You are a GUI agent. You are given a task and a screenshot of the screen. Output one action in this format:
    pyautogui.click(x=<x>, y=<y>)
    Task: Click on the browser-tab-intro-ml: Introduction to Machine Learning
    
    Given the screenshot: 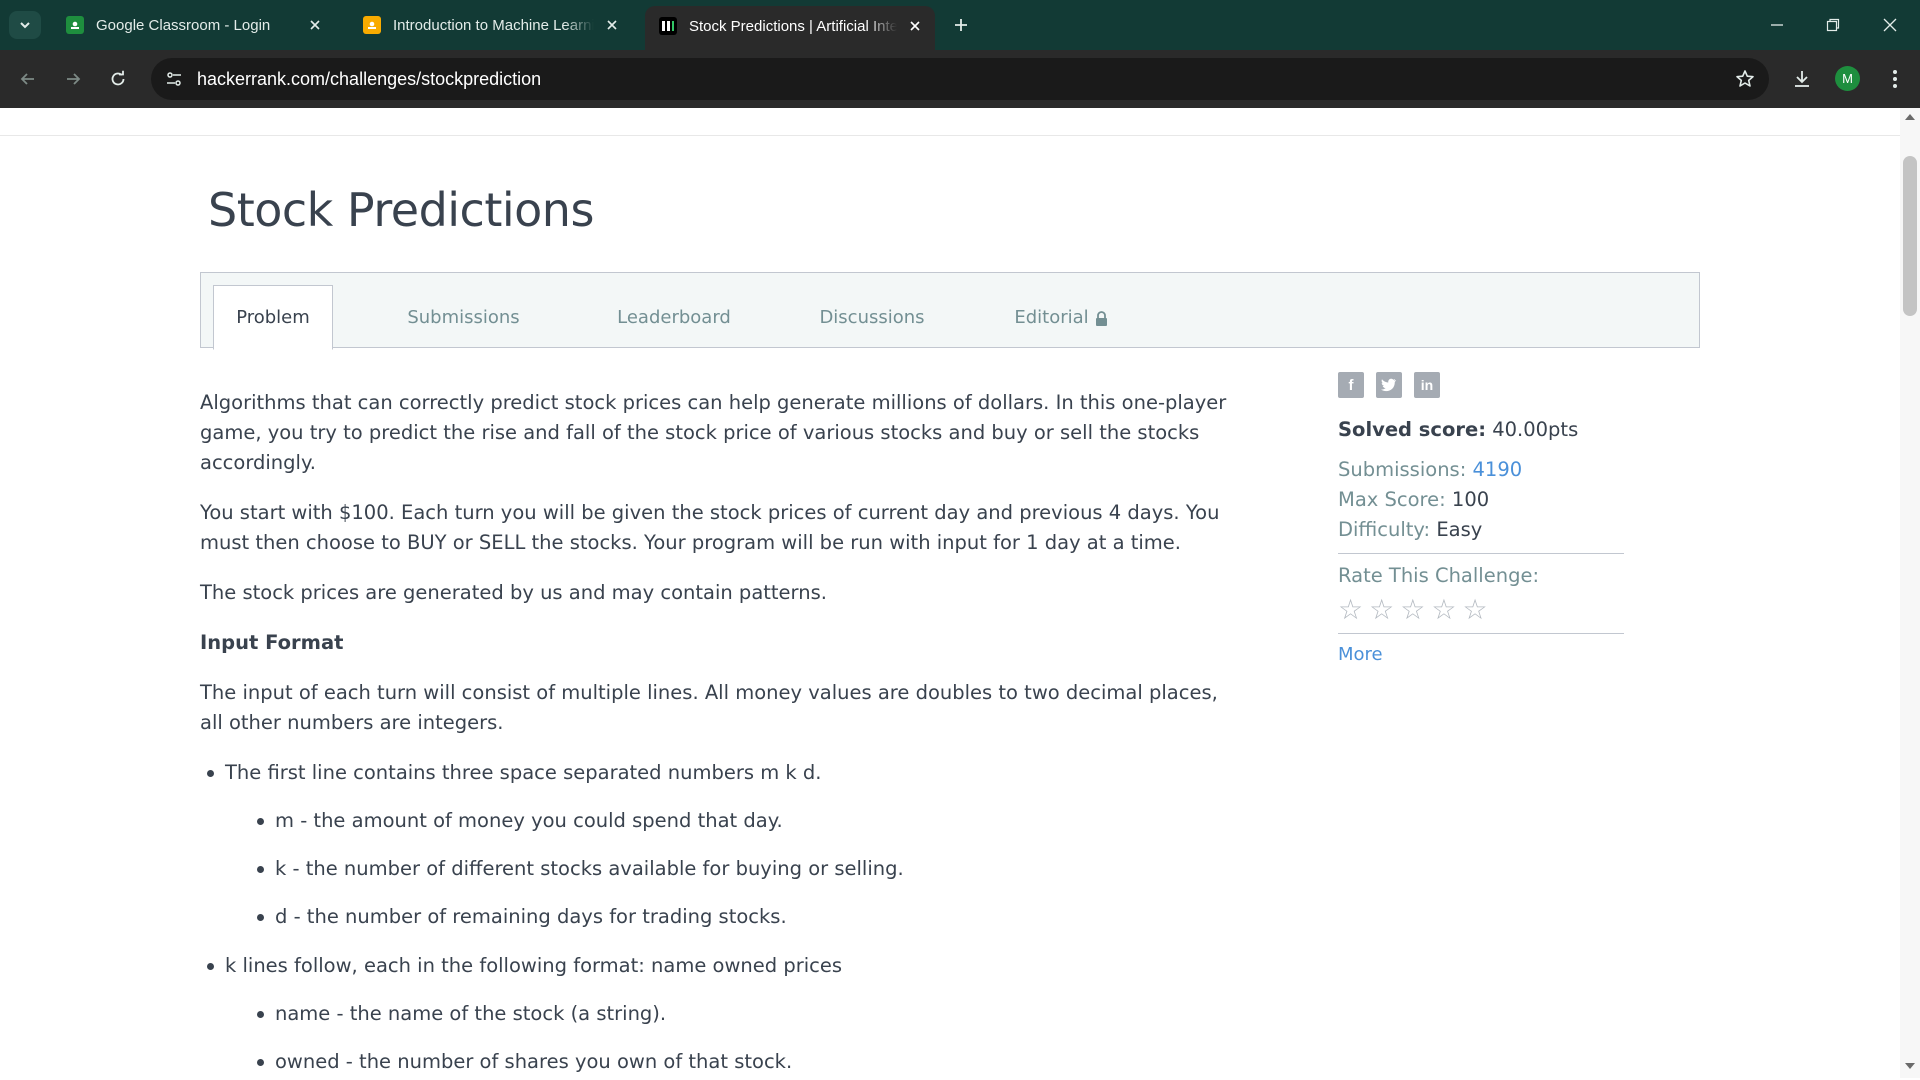 What is the action you would take?
    pyautogui.click(x=489, y=25)
    